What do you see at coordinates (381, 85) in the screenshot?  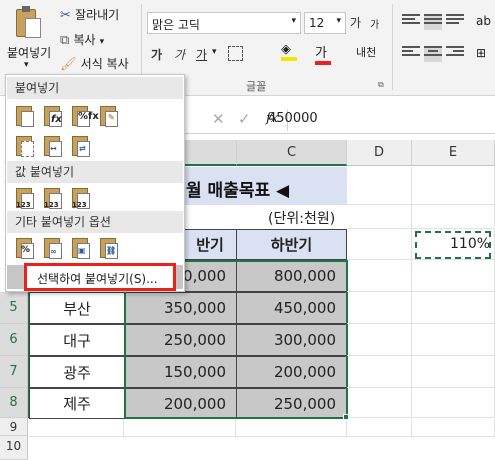 I see `dialog-launcher-icon: ⧉` at bounding box center [381, 85].